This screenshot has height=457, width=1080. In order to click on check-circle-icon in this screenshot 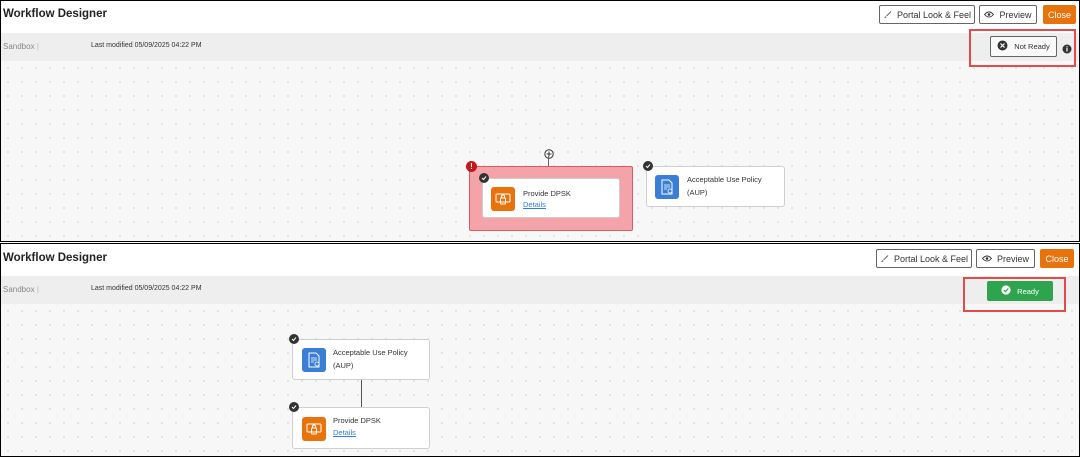, I will do `click(1006, 291)`.